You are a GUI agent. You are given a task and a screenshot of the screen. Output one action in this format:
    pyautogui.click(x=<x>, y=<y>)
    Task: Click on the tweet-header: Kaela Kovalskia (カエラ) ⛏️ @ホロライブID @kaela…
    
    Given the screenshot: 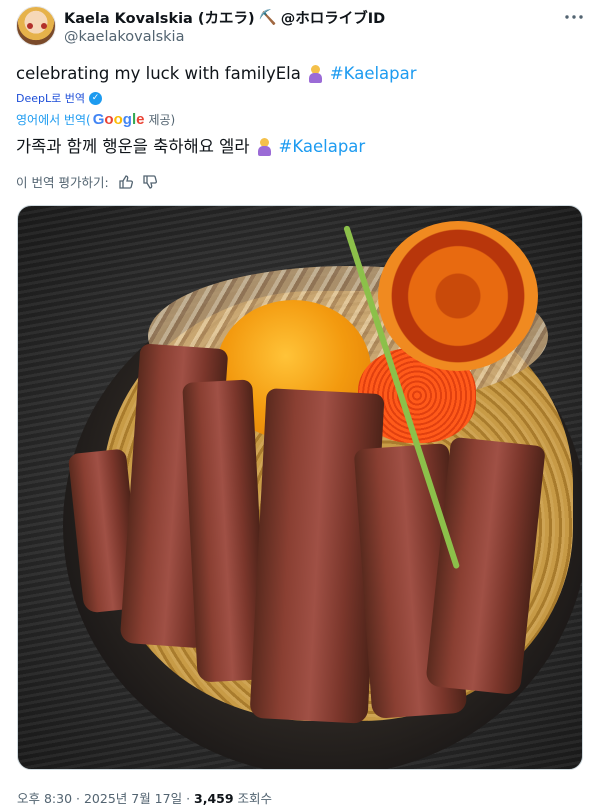 What is the action you would take?
    pyautogui.click(x=300, y=27)
    